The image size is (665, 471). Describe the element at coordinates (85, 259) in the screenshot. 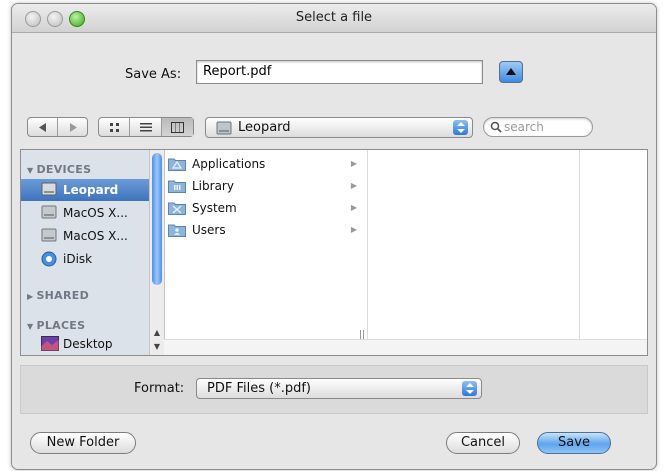

I see `sidebar-item-idisk: iDisk` at that location.